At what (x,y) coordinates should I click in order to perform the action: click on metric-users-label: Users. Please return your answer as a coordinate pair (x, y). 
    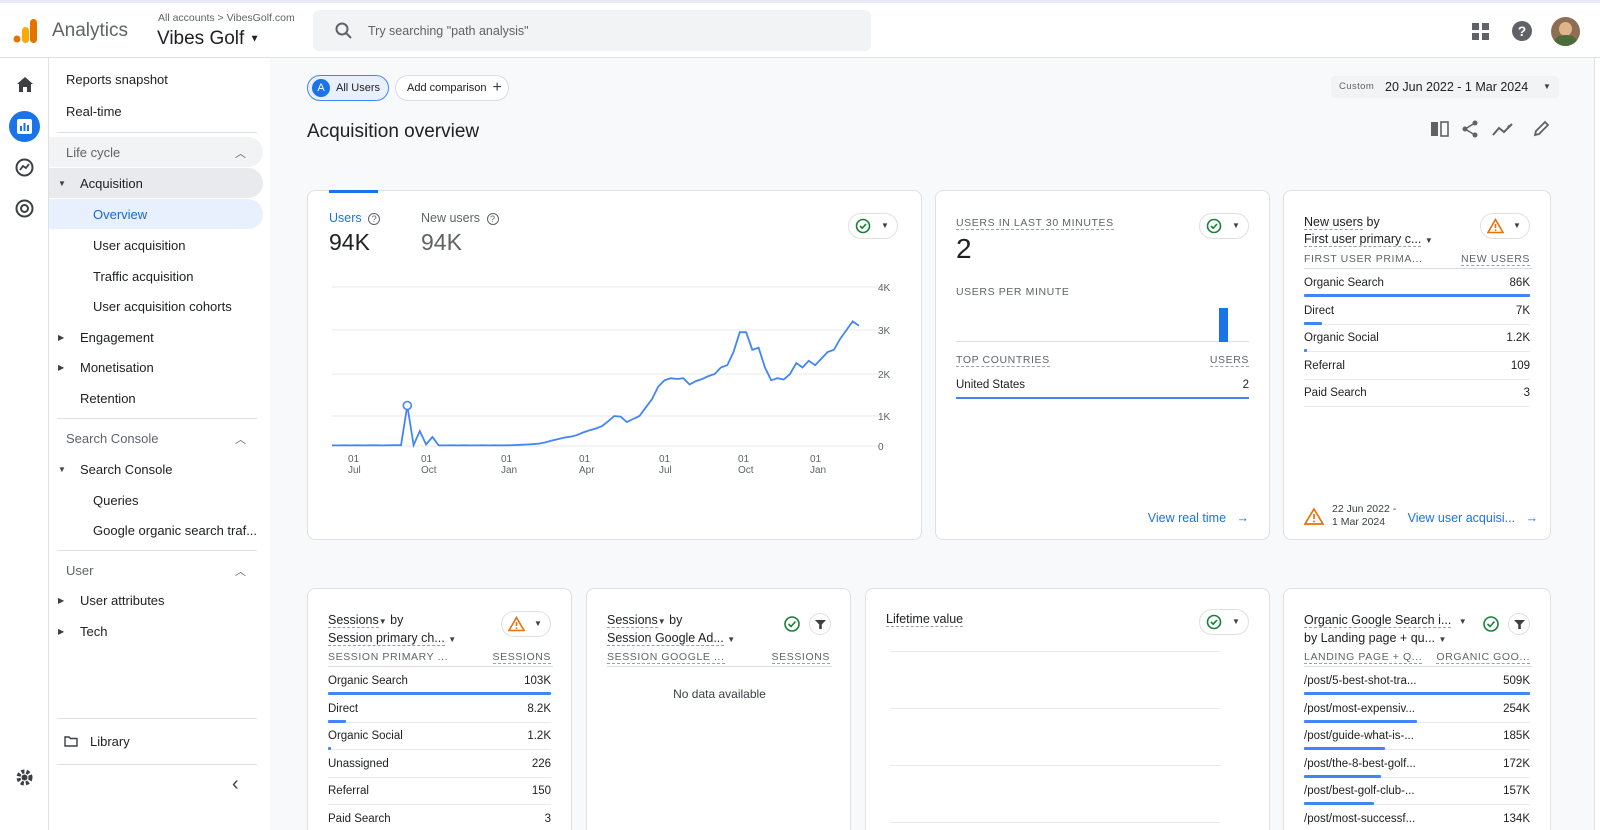
    Looking at the image, I should click on (345, 218).